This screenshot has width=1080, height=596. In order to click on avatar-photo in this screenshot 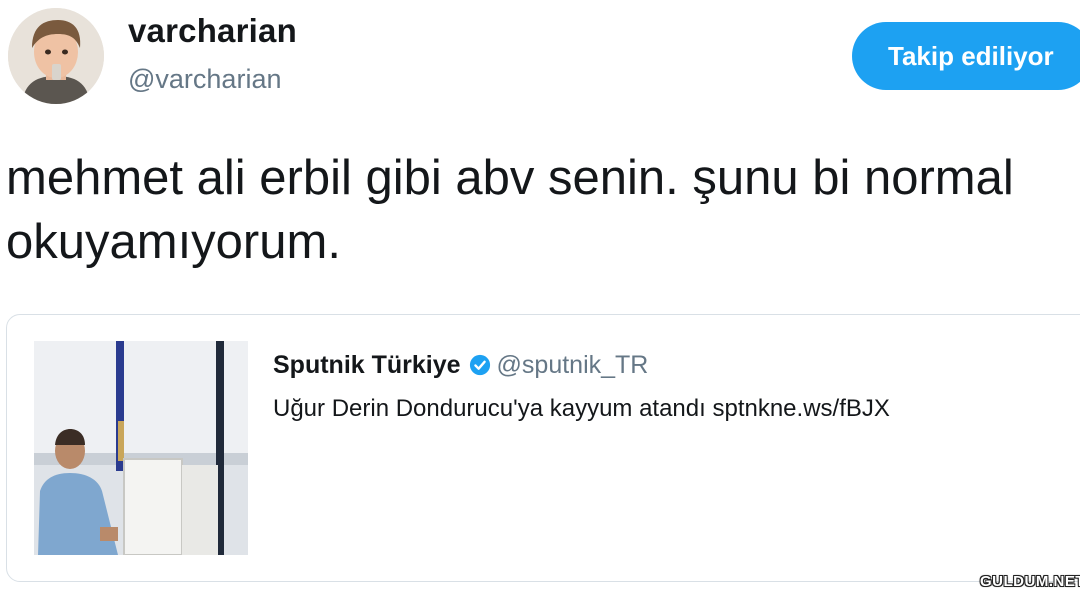, I will do `click(56, 56)`.